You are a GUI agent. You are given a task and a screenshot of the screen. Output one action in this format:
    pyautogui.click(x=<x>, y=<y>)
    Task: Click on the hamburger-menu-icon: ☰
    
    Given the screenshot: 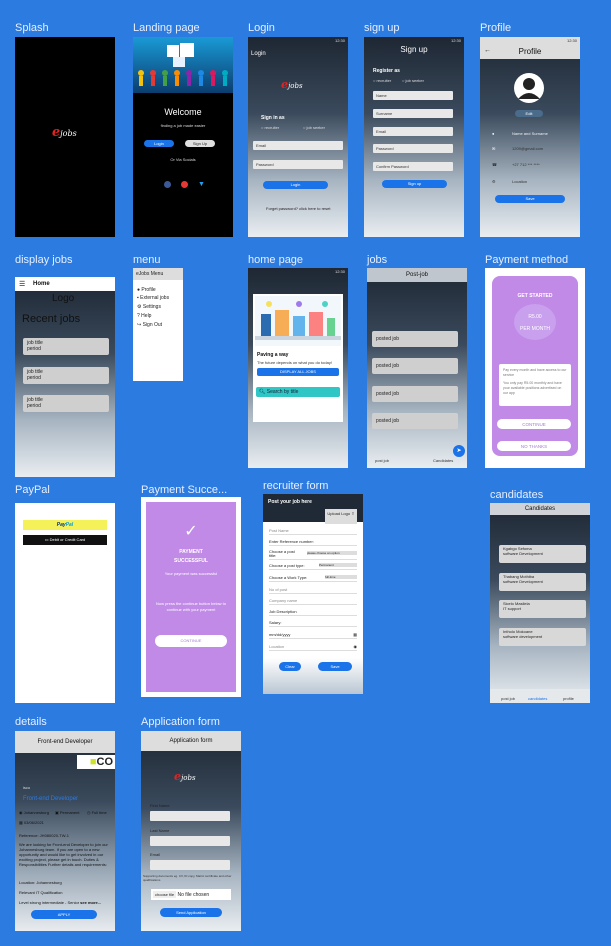 What is the action you would take?
    pyautogui.click(x=22, y=284)
    